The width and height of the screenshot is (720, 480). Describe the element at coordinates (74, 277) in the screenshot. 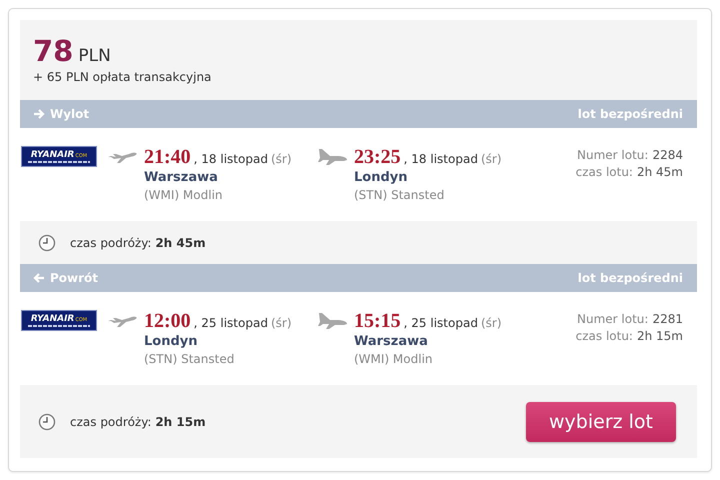

I see `section-title: Powrót` at that location.